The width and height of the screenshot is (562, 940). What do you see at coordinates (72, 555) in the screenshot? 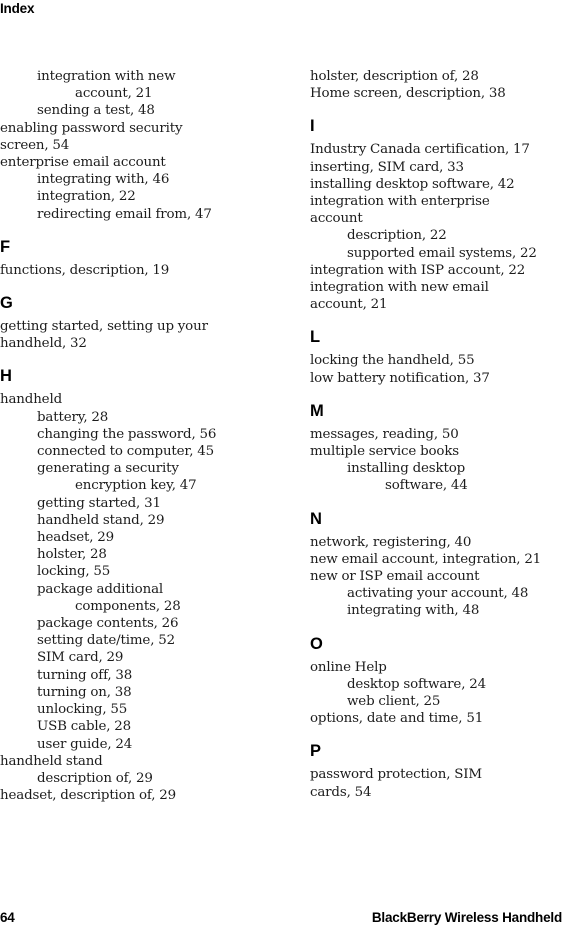
I see `index-entry: holster, 28` at bounding box center [72, 555].